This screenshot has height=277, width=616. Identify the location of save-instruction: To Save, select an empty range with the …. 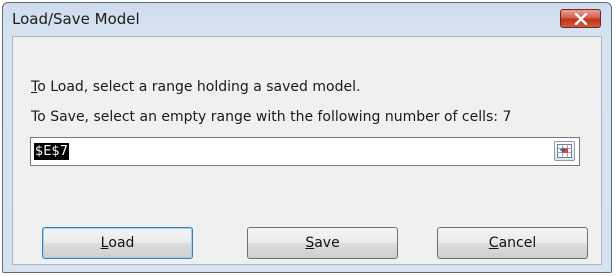
(271, 117).